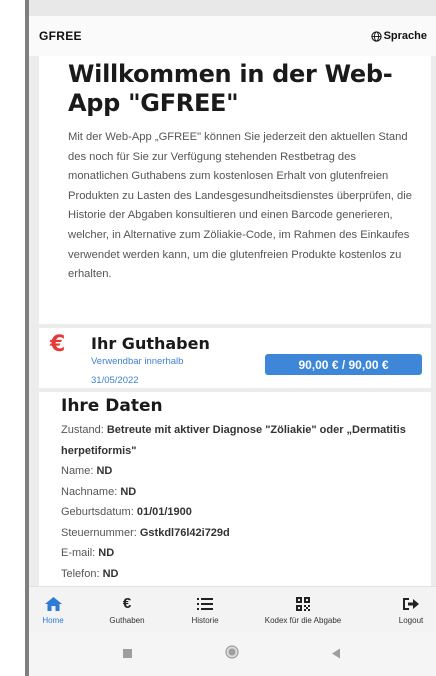  Describe the element at coordinates (240, 471) in the screenshot. I see `data-row-name: Name: ND` at that location.